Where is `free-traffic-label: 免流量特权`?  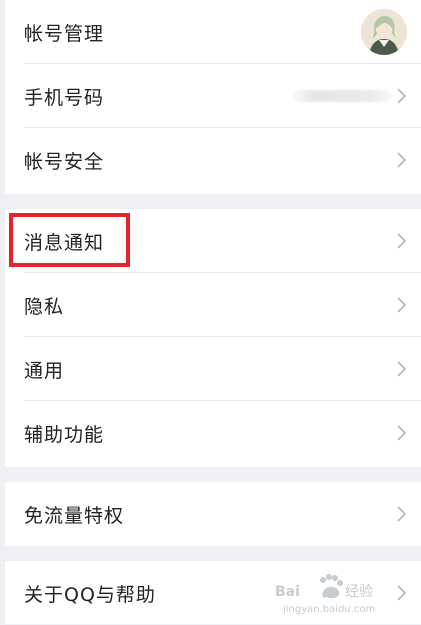 free-traffic-label: 免流量特权 is located at coordinates (74, 515).